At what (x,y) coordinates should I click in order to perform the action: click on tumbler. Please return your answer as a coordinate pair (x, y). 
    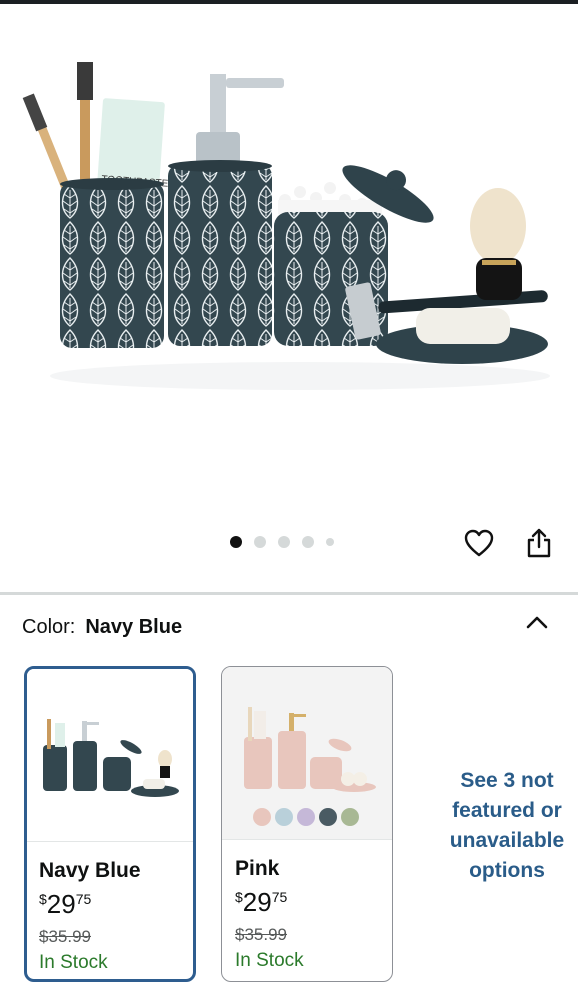
    Looking at the image, I should click on (112, 265).